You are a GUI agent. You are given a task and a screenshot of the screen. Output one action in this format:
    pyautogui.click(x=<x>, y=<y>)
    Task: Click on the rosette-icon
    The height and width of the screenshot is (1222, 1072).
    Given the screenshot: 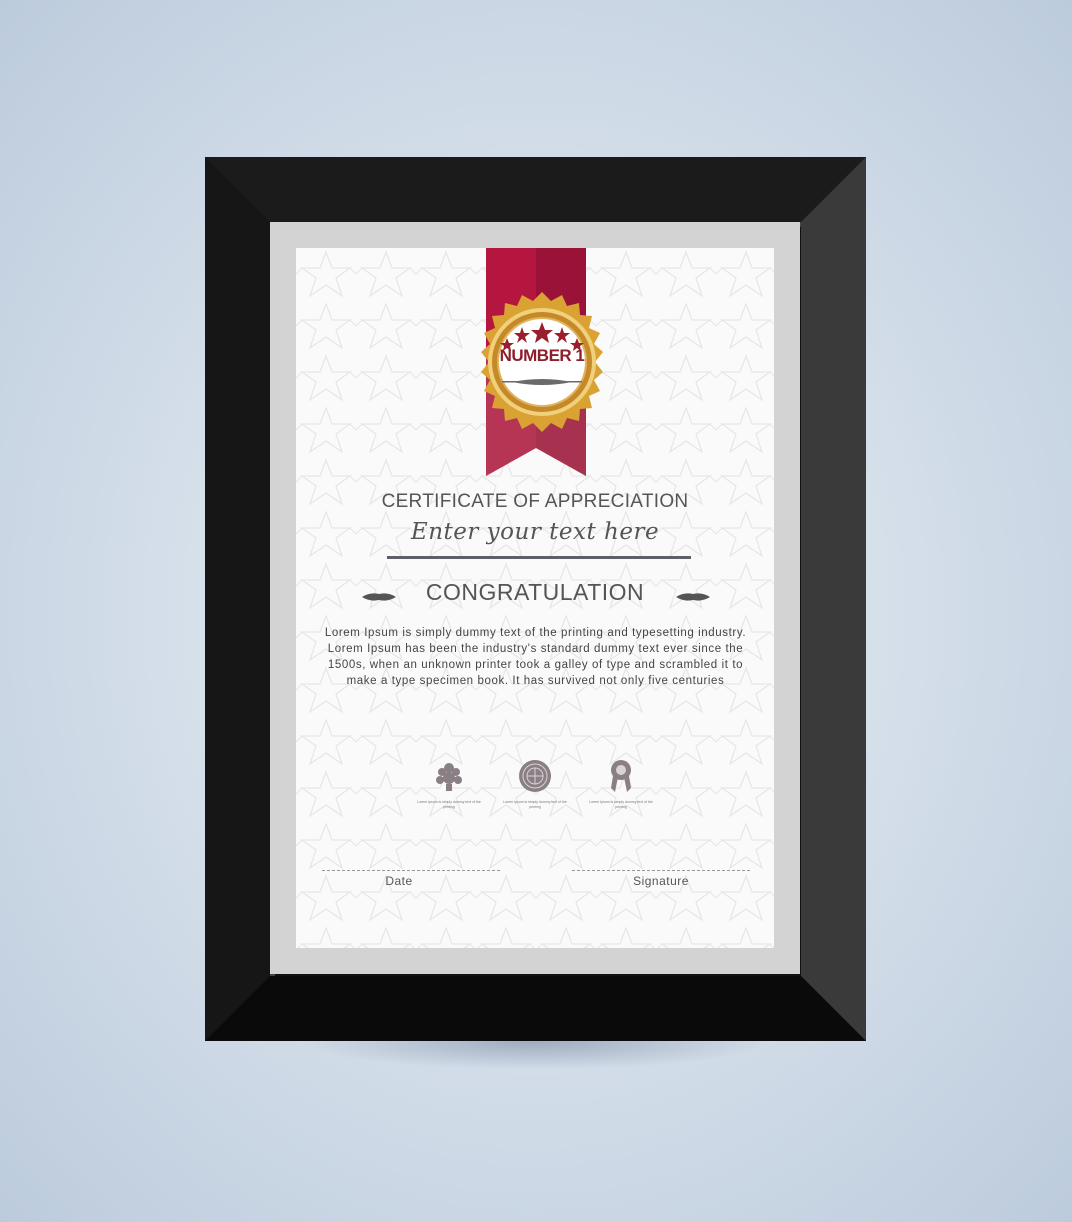 What is the action you would take?
    pyautogui.click(x=621, y=776)
    